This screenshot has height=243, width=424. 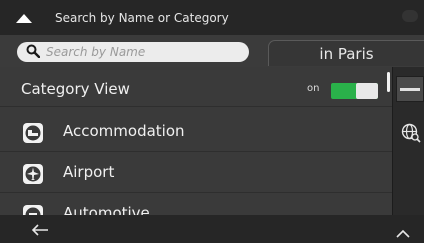 What do you see at coordinates (33, 52) in the screenshot?
I see `search-icon` at bounding box center [33, 52].